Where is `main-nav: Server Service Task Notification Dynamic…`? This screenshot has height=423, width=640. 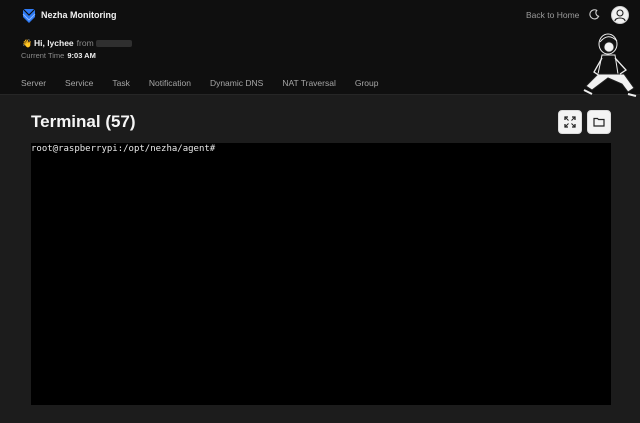 main-nav: Server Service Task Notification Dynamic… is located at coordinates (209, 83).